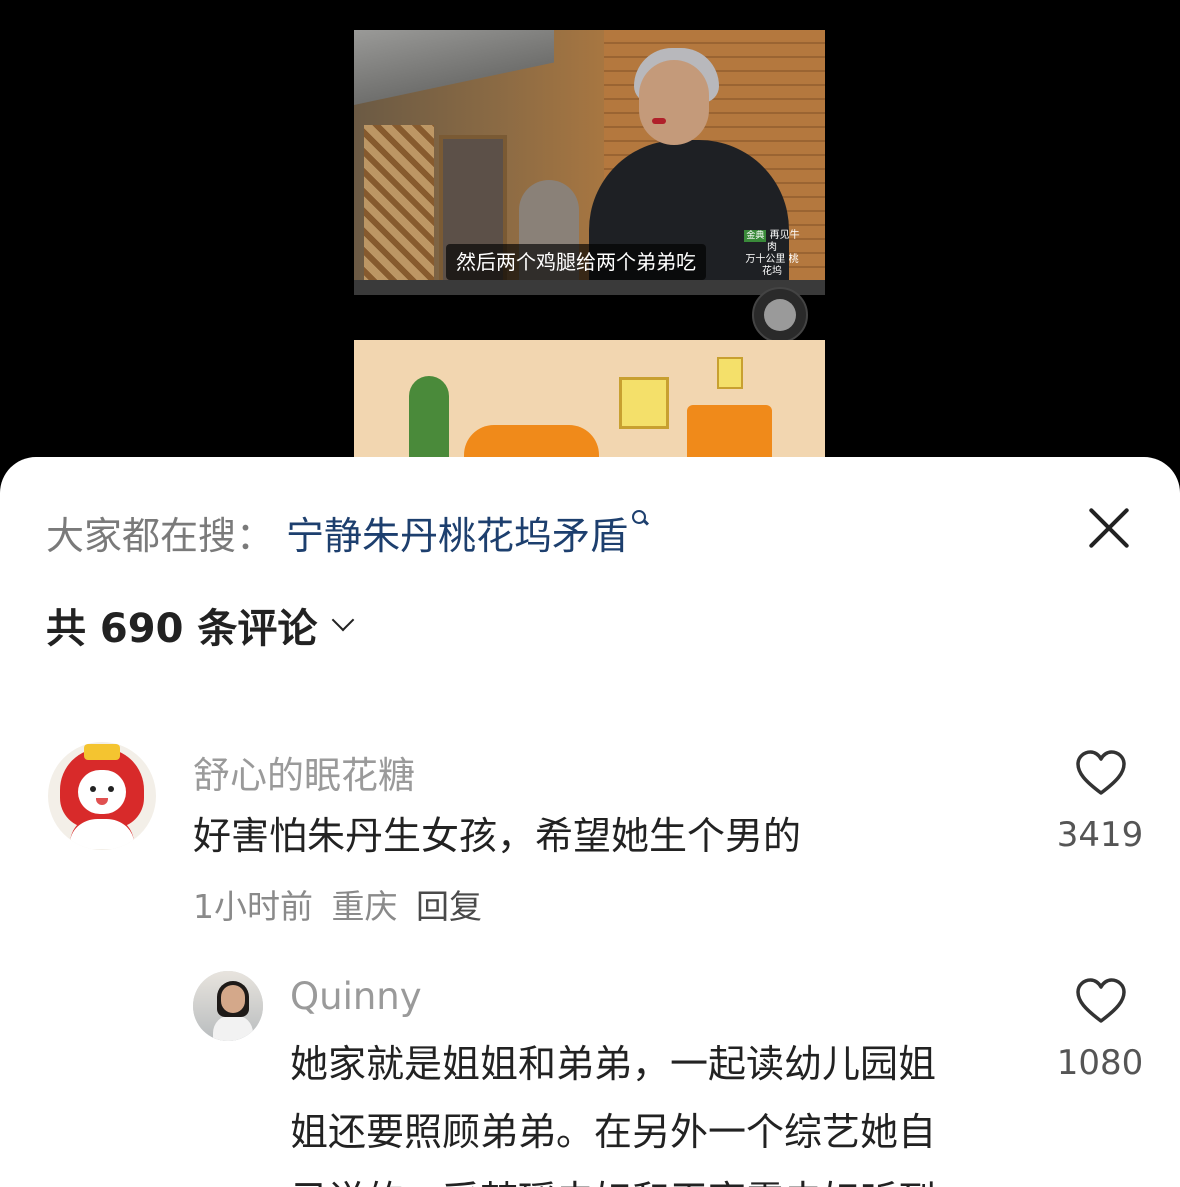  Describe the element at coordinates (253, 906) in the screenshot. I see `comment-time: 1小时前` at that location.